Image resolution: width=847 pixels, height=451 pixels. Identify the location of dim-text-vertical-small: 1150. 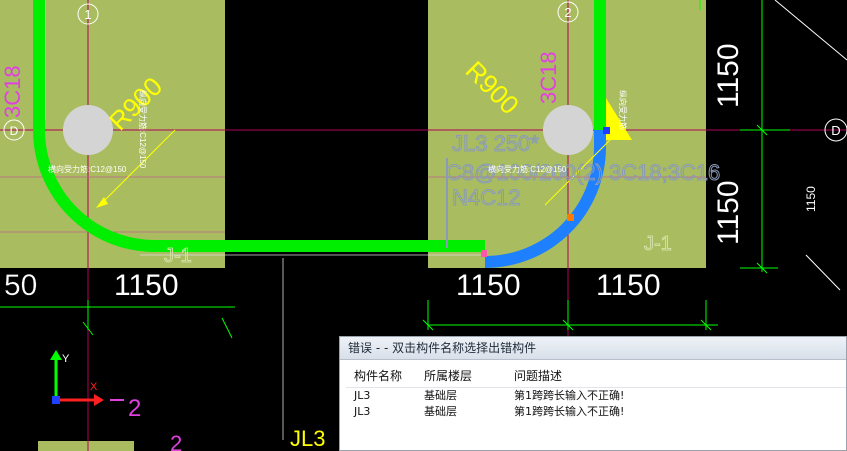
(811, 199).